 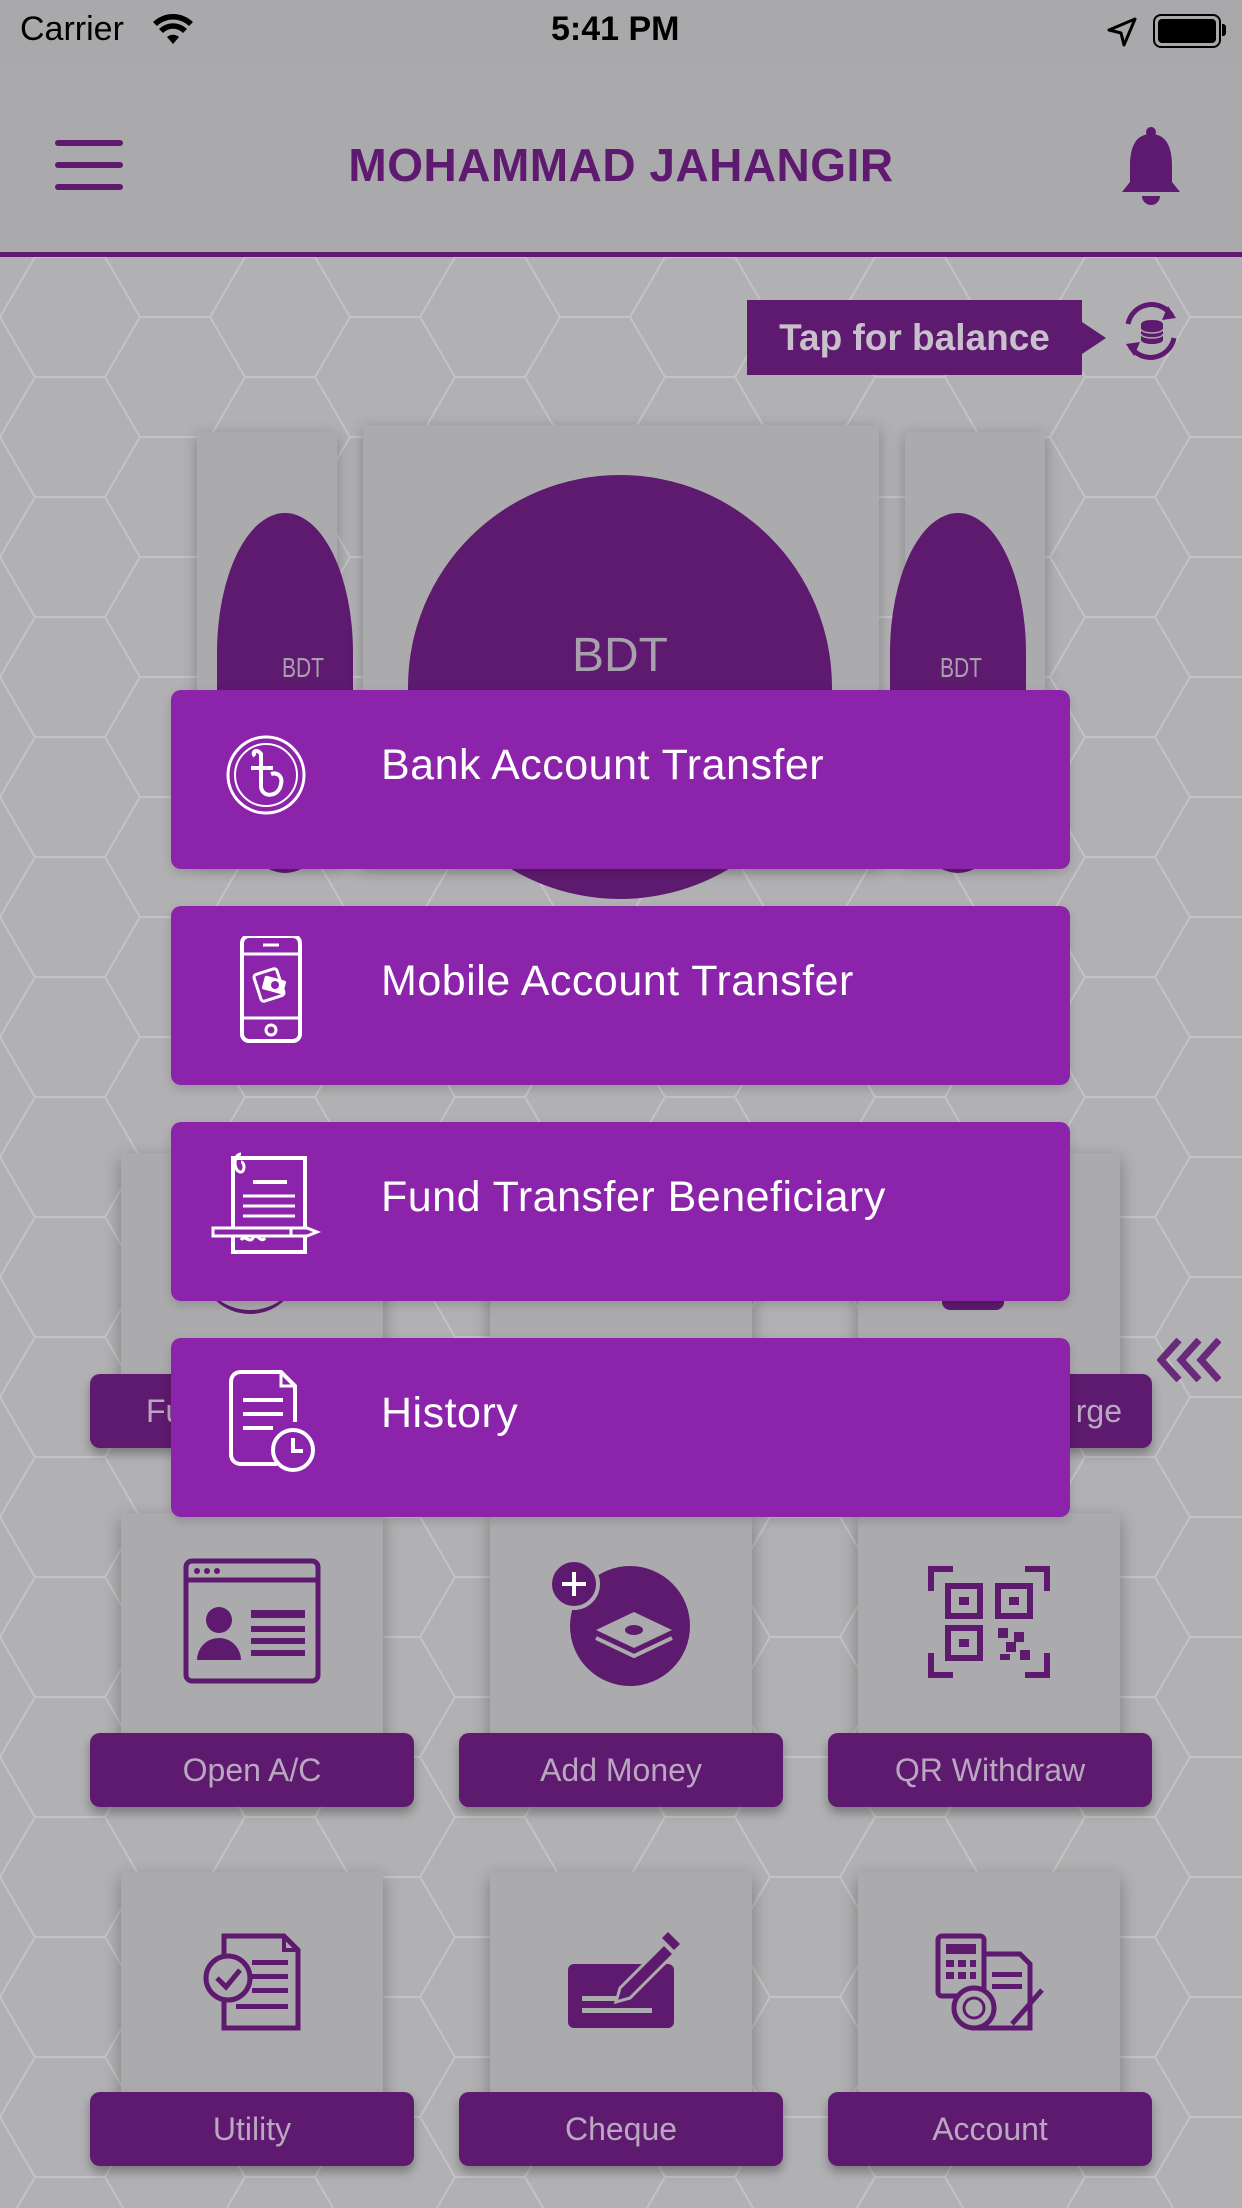 I want to click on menu-label-bank-account-transfer: Bank Account Transfer, so click(x=603, y=765).